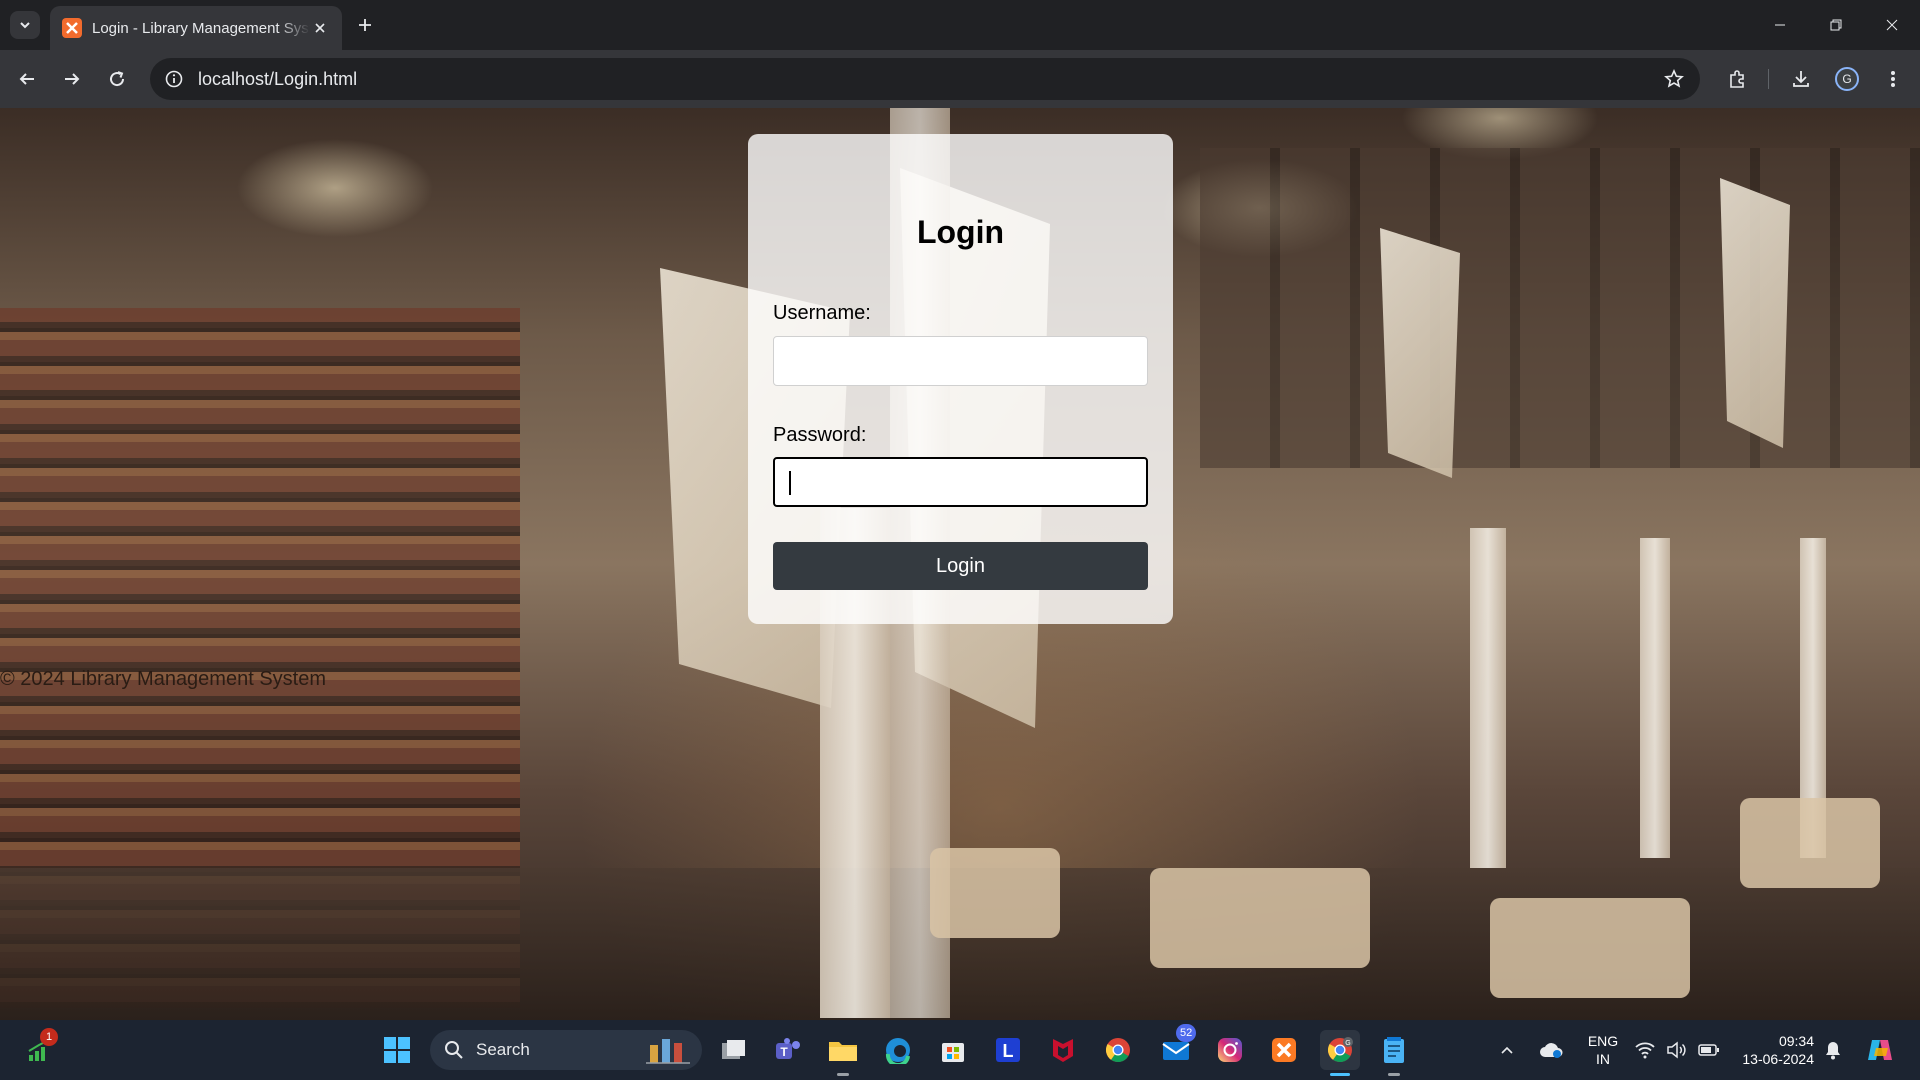 This screenshot has width=1920, height=1080. I want to click on xampp-favicon-icon, so click(72, 28).